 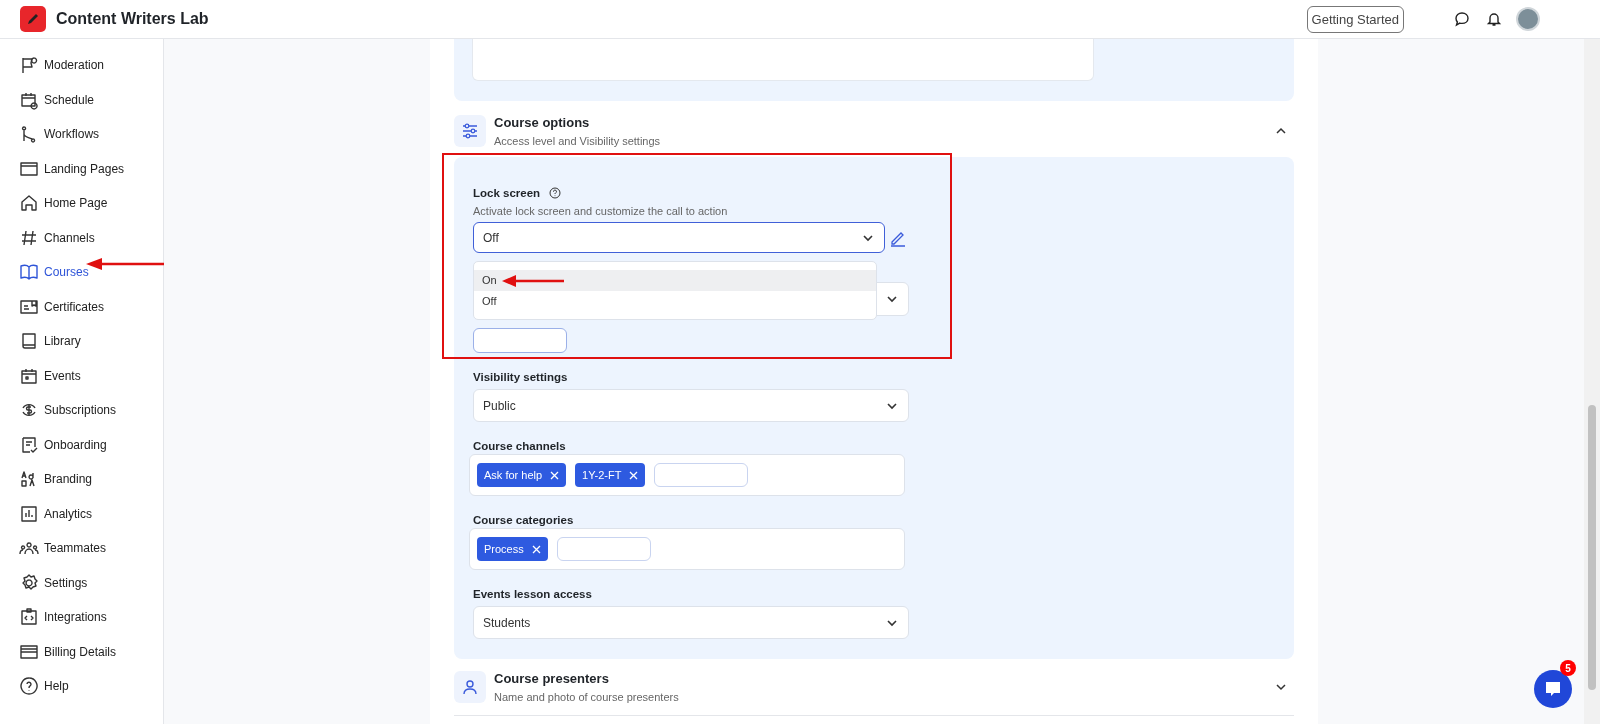 I want to click on tag-input-field: Process, so click(x=687, y=549).